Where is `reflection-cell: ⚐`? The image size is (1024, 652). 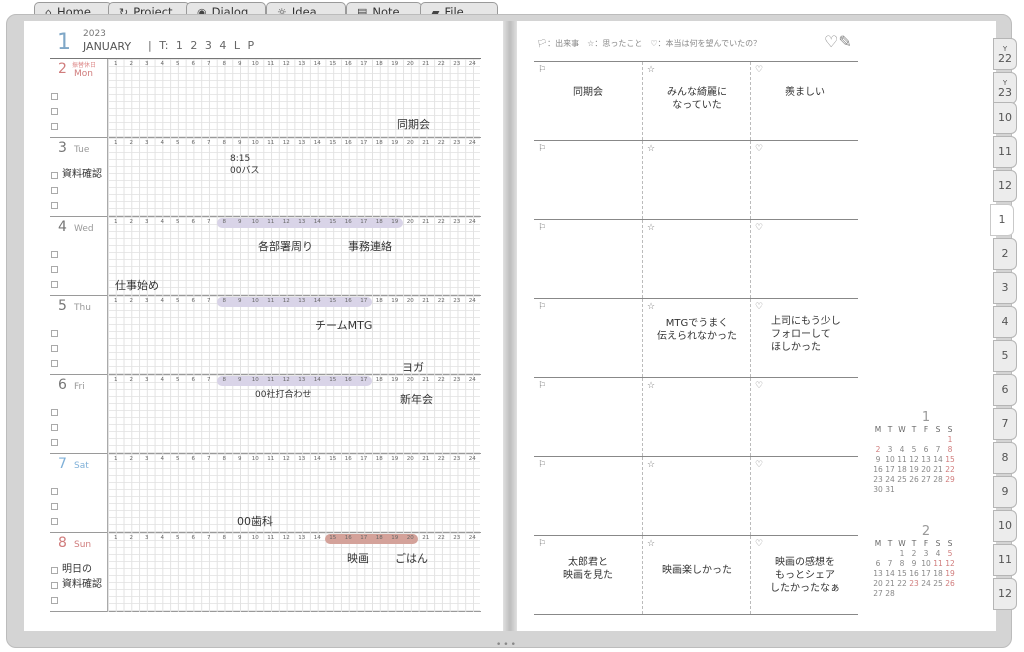 reflection-cell: ⚐ is located at coordinates (588, 496).